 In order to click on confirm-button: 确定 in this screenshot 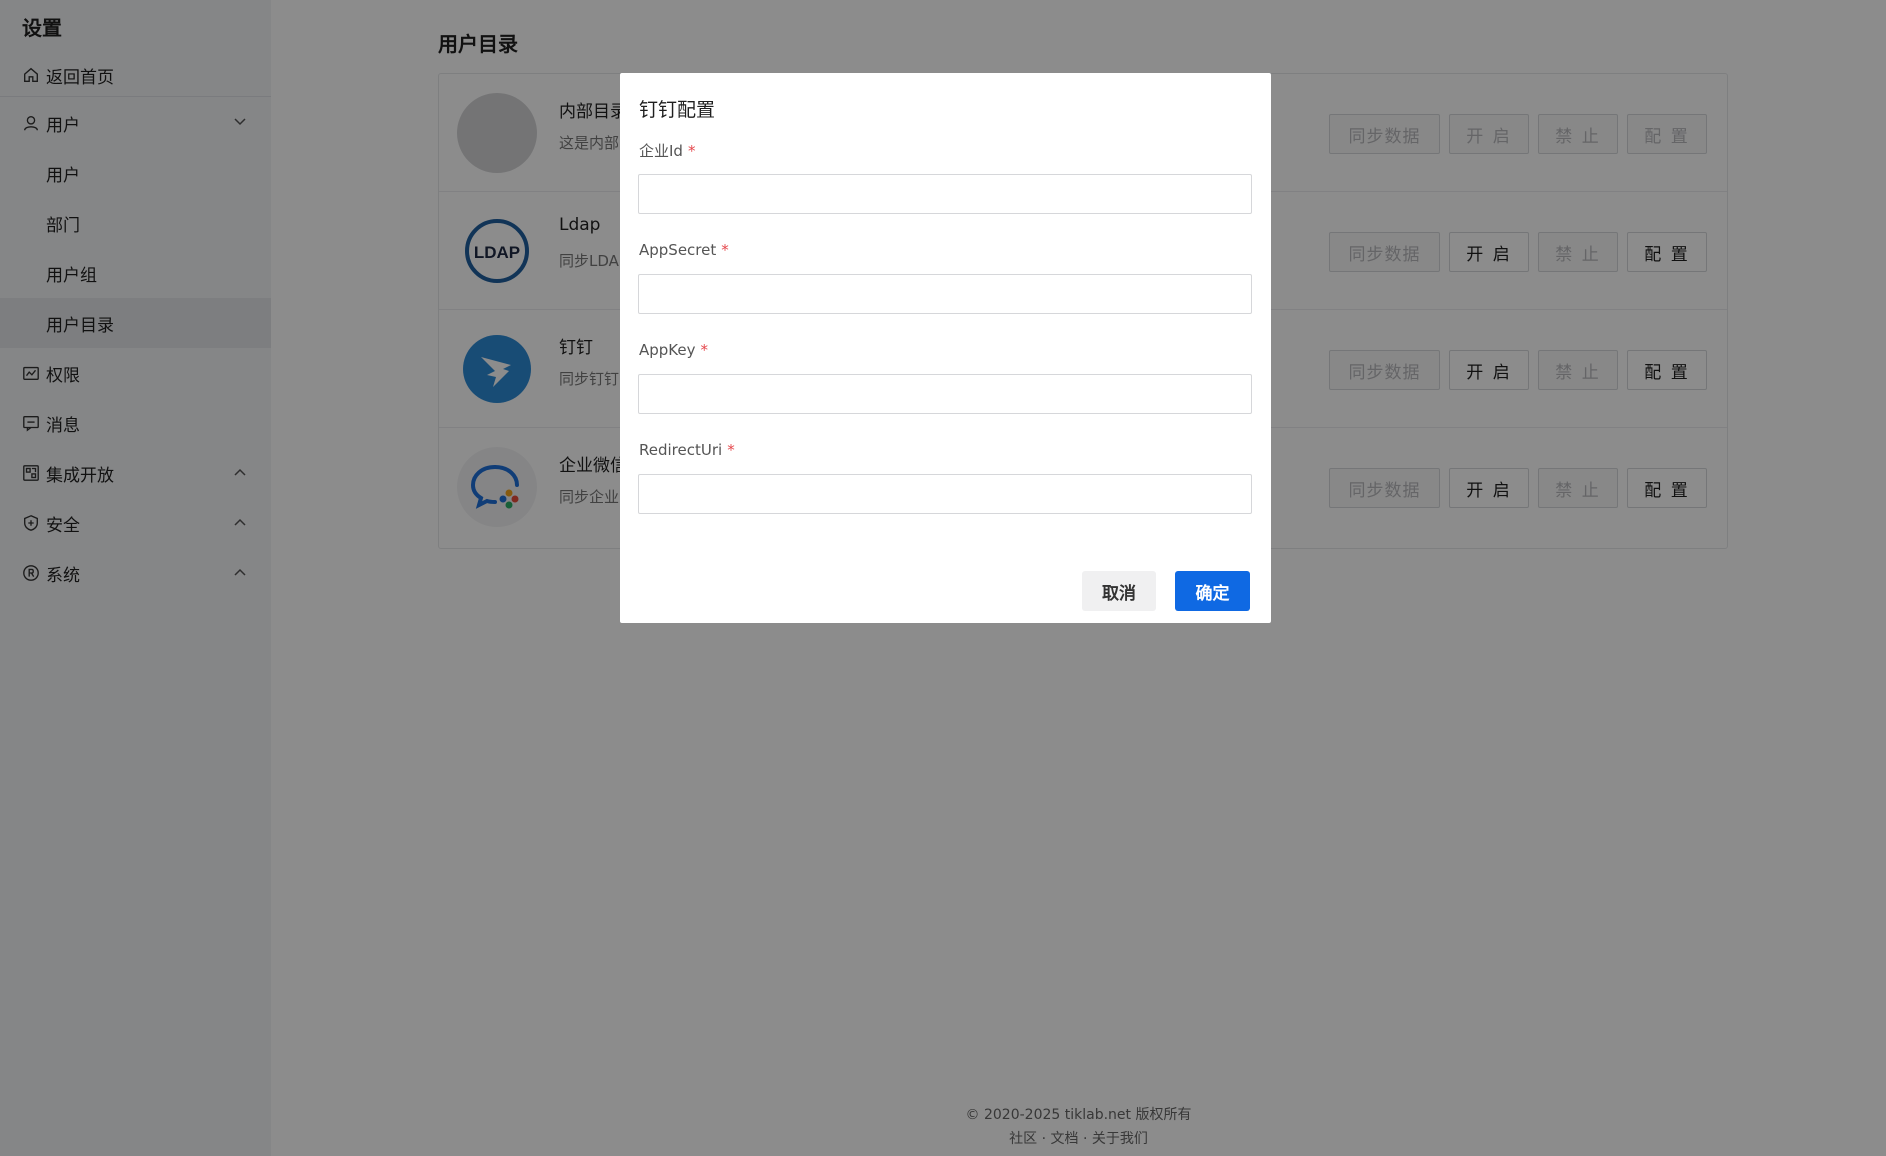, I will do `click(1212, 591)`.